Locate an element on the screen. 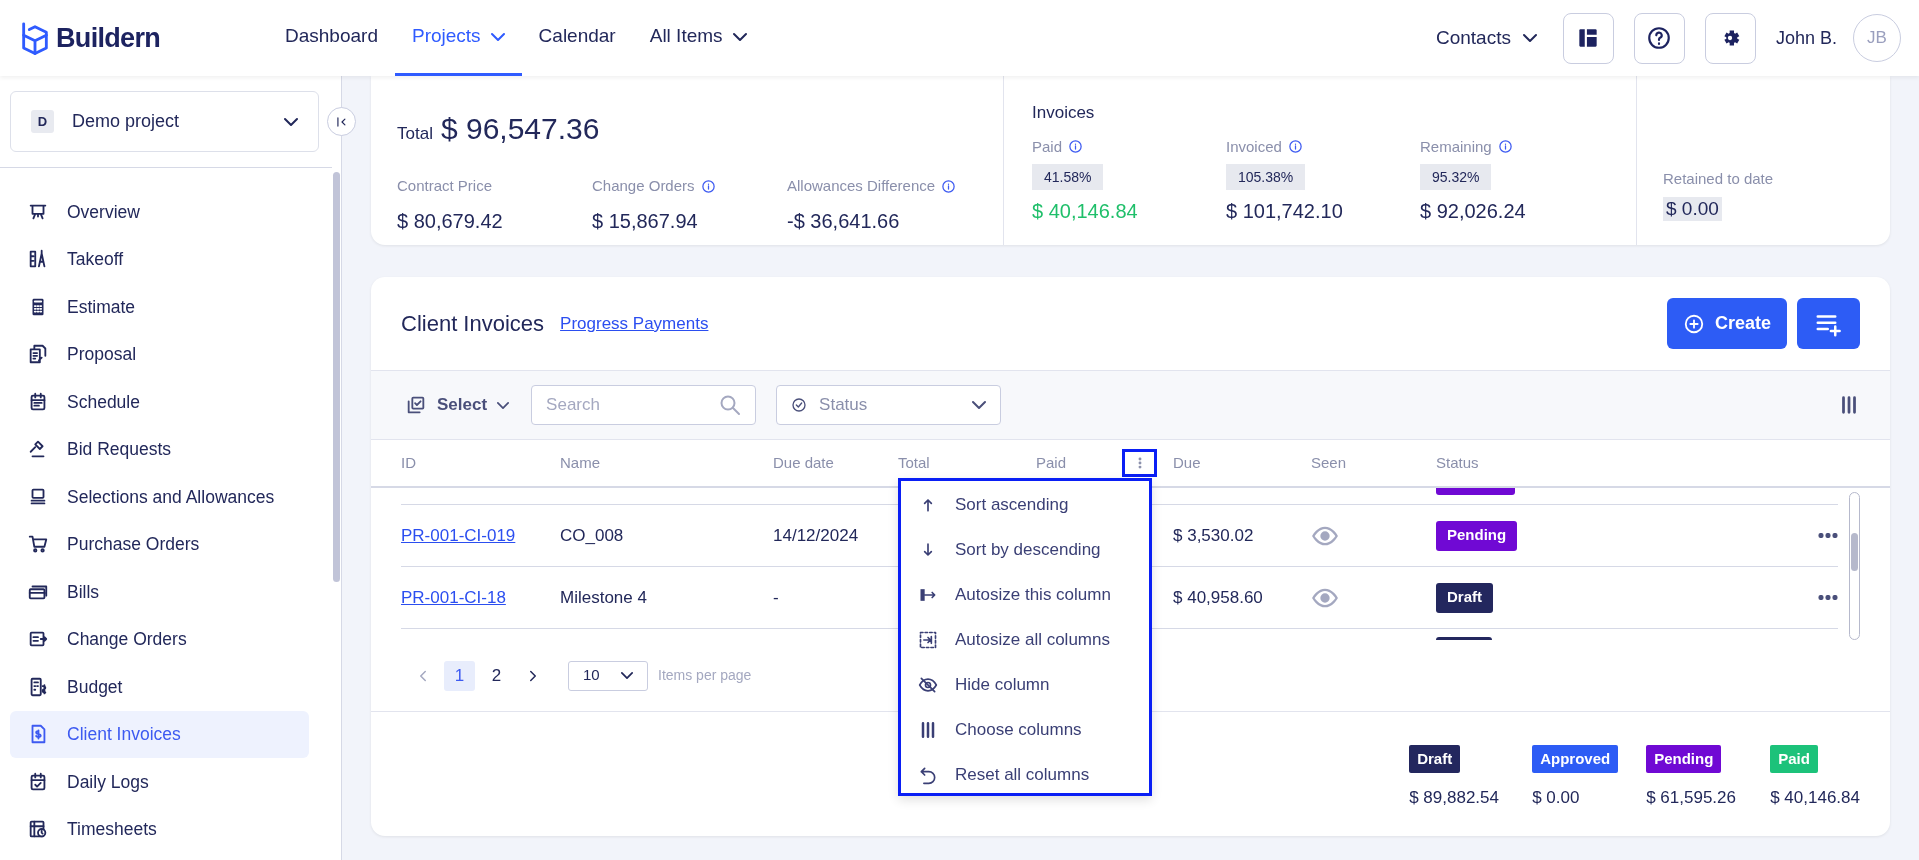 This screenshot has height=860, width=1919. logo-text: Buildern is located at coordinates (108, 38).